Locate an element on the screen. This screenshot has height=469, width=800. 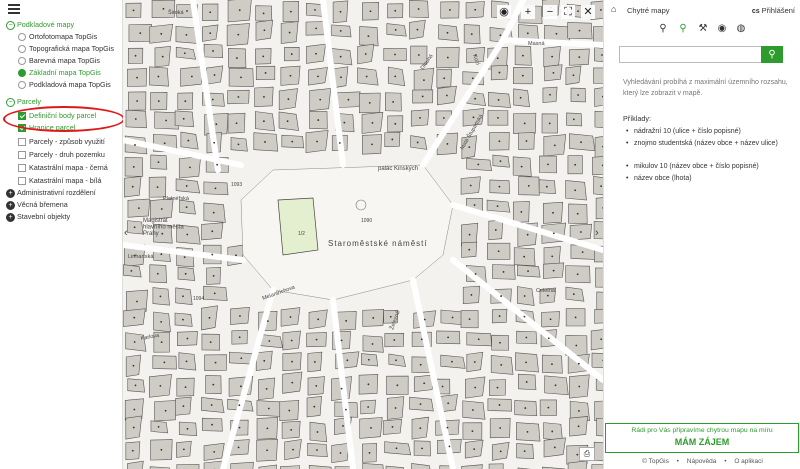
footer-help-link: Nápověda is located at coordinates (702, 461).